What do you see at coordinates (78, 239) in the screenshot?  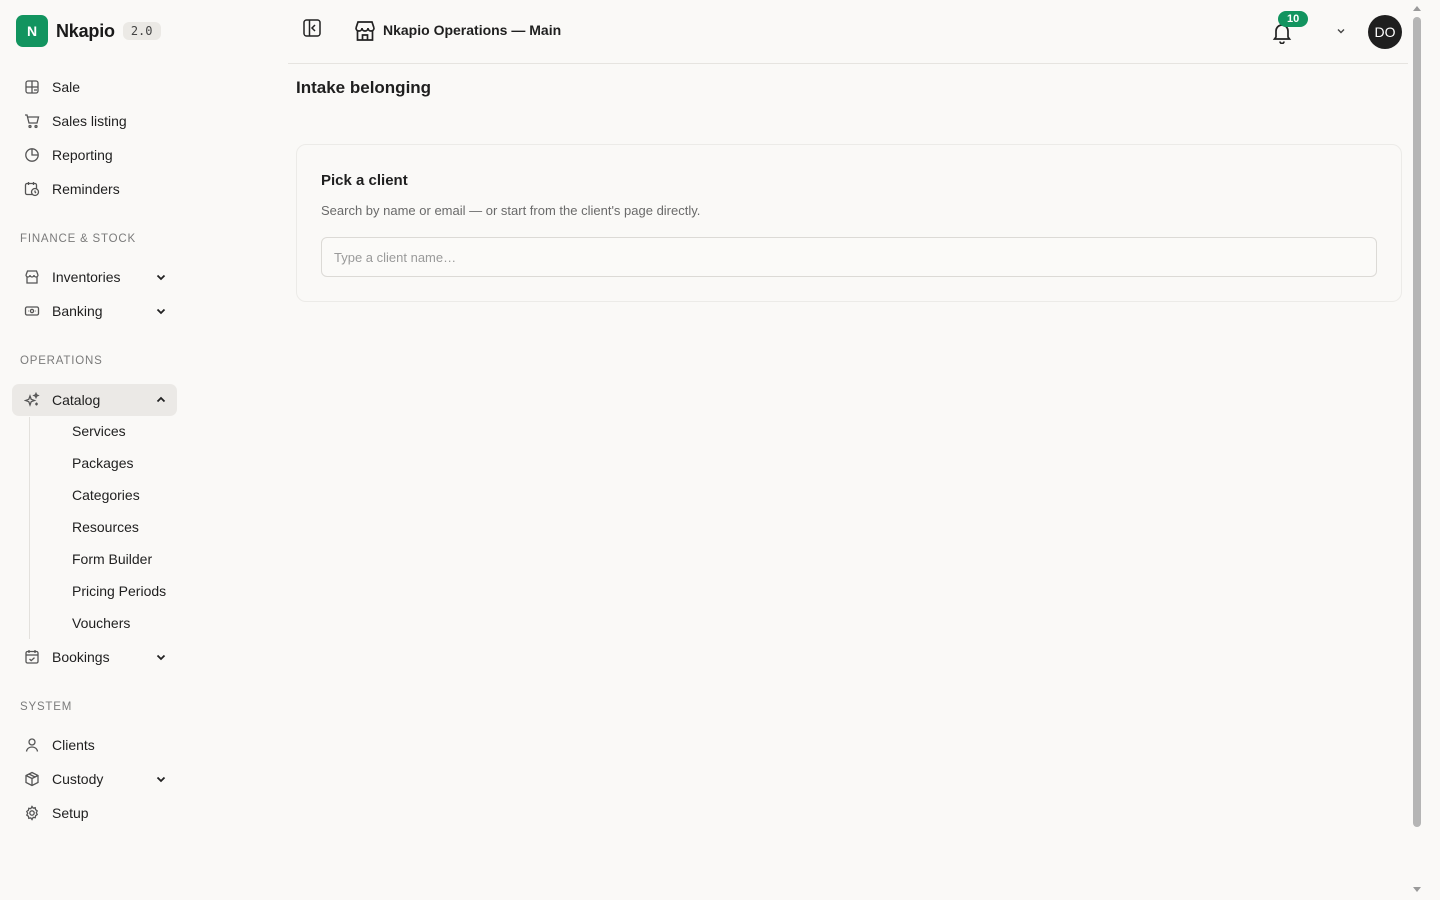 I see `section-label-finance: FINANCE & STOCK` at bounding box center [78, 239].